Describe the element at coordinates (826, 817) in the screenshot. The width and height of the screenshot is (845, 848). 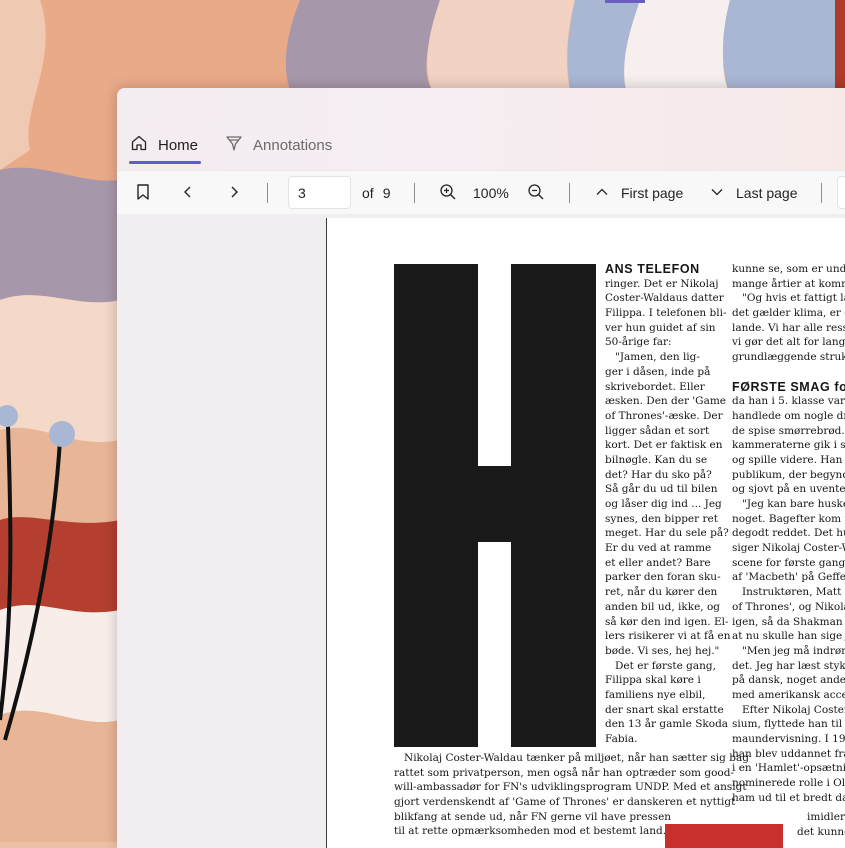
I see `text-line: imidlertio` at that location.